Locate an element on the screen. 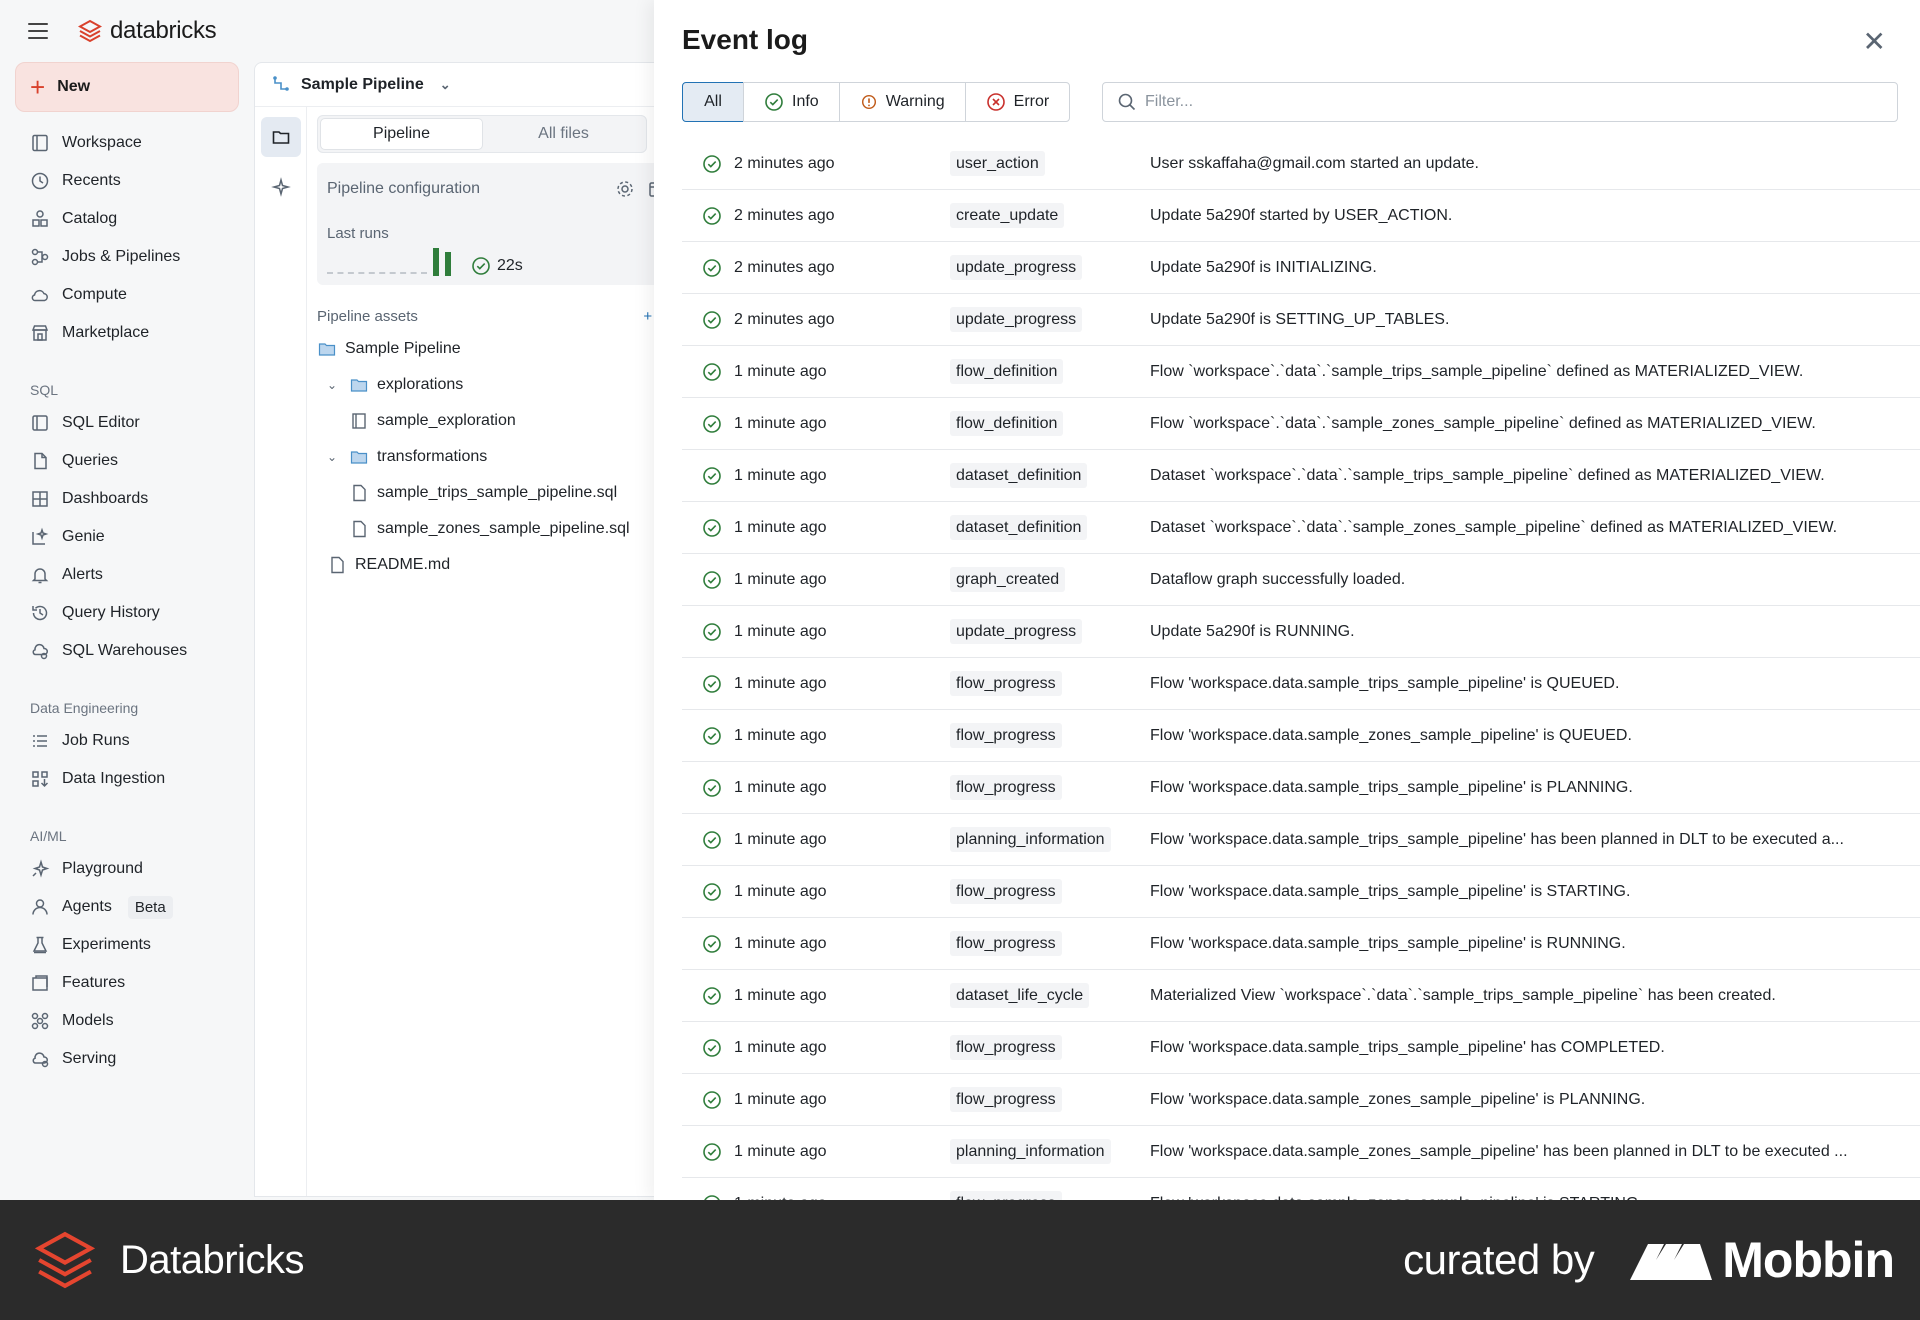 The height and width of the screenshot is (1320, 1920). sidebar-item-jobs-pipelines: Jobs & Pipelines is located at coordinates (127, 257).